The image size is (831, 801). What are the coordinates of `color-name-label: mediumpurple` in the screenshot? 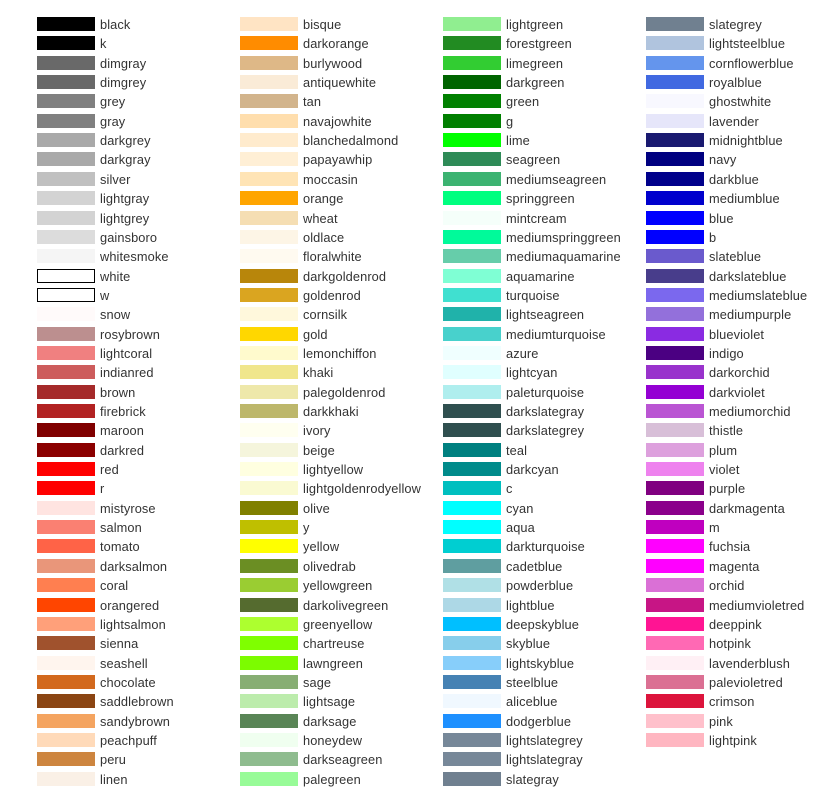 It's located at (750, 315).